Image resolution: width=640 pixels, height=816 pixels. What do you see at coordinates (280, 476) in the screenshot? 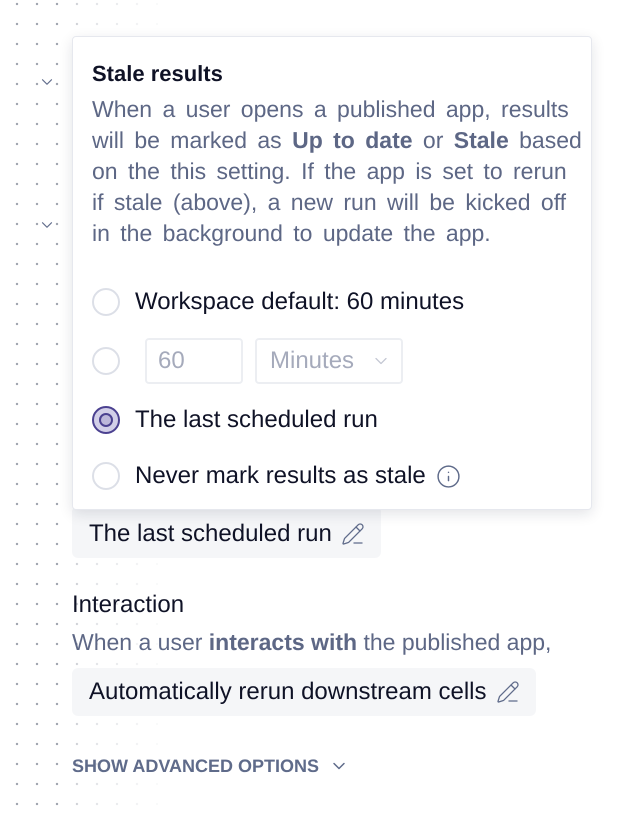
I see `option-label: Never mark results as stale` at bounding box center [280, 476].